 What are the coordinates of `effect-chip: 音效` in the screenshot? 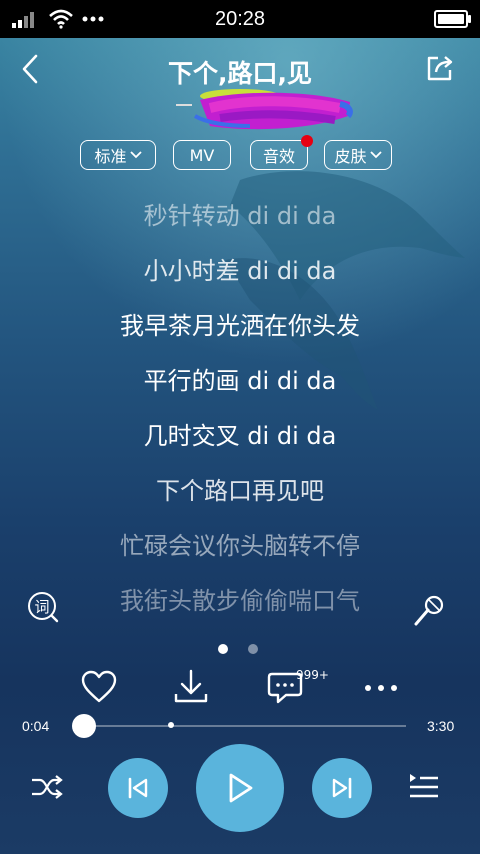 It's located at (281, 152).